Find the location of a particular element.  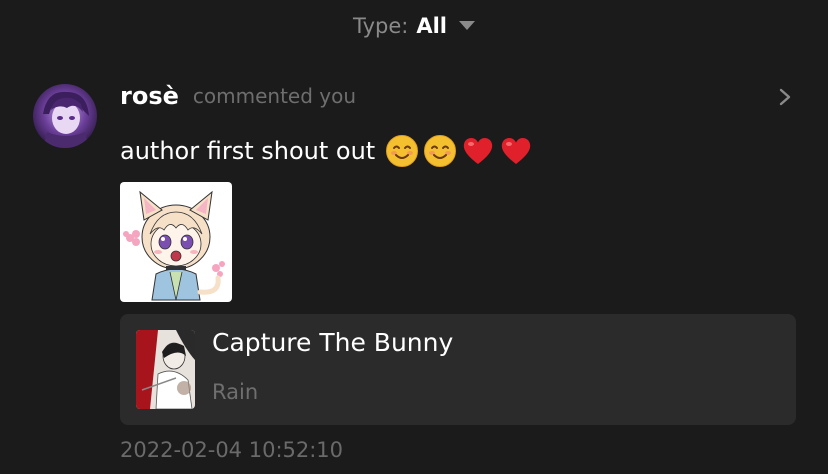

notification-header: rosè commented you is located at coordinates (238, 96).